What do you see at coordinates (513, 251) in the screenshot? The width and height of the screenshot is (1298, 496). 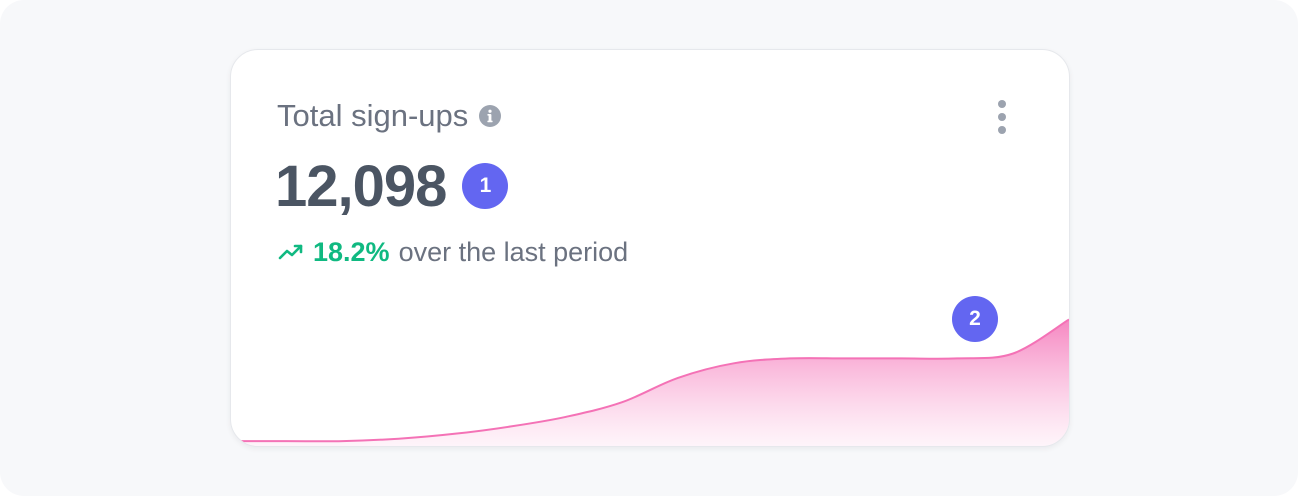 I see `trend-description: over the last period` at bounding box center [513, 251].